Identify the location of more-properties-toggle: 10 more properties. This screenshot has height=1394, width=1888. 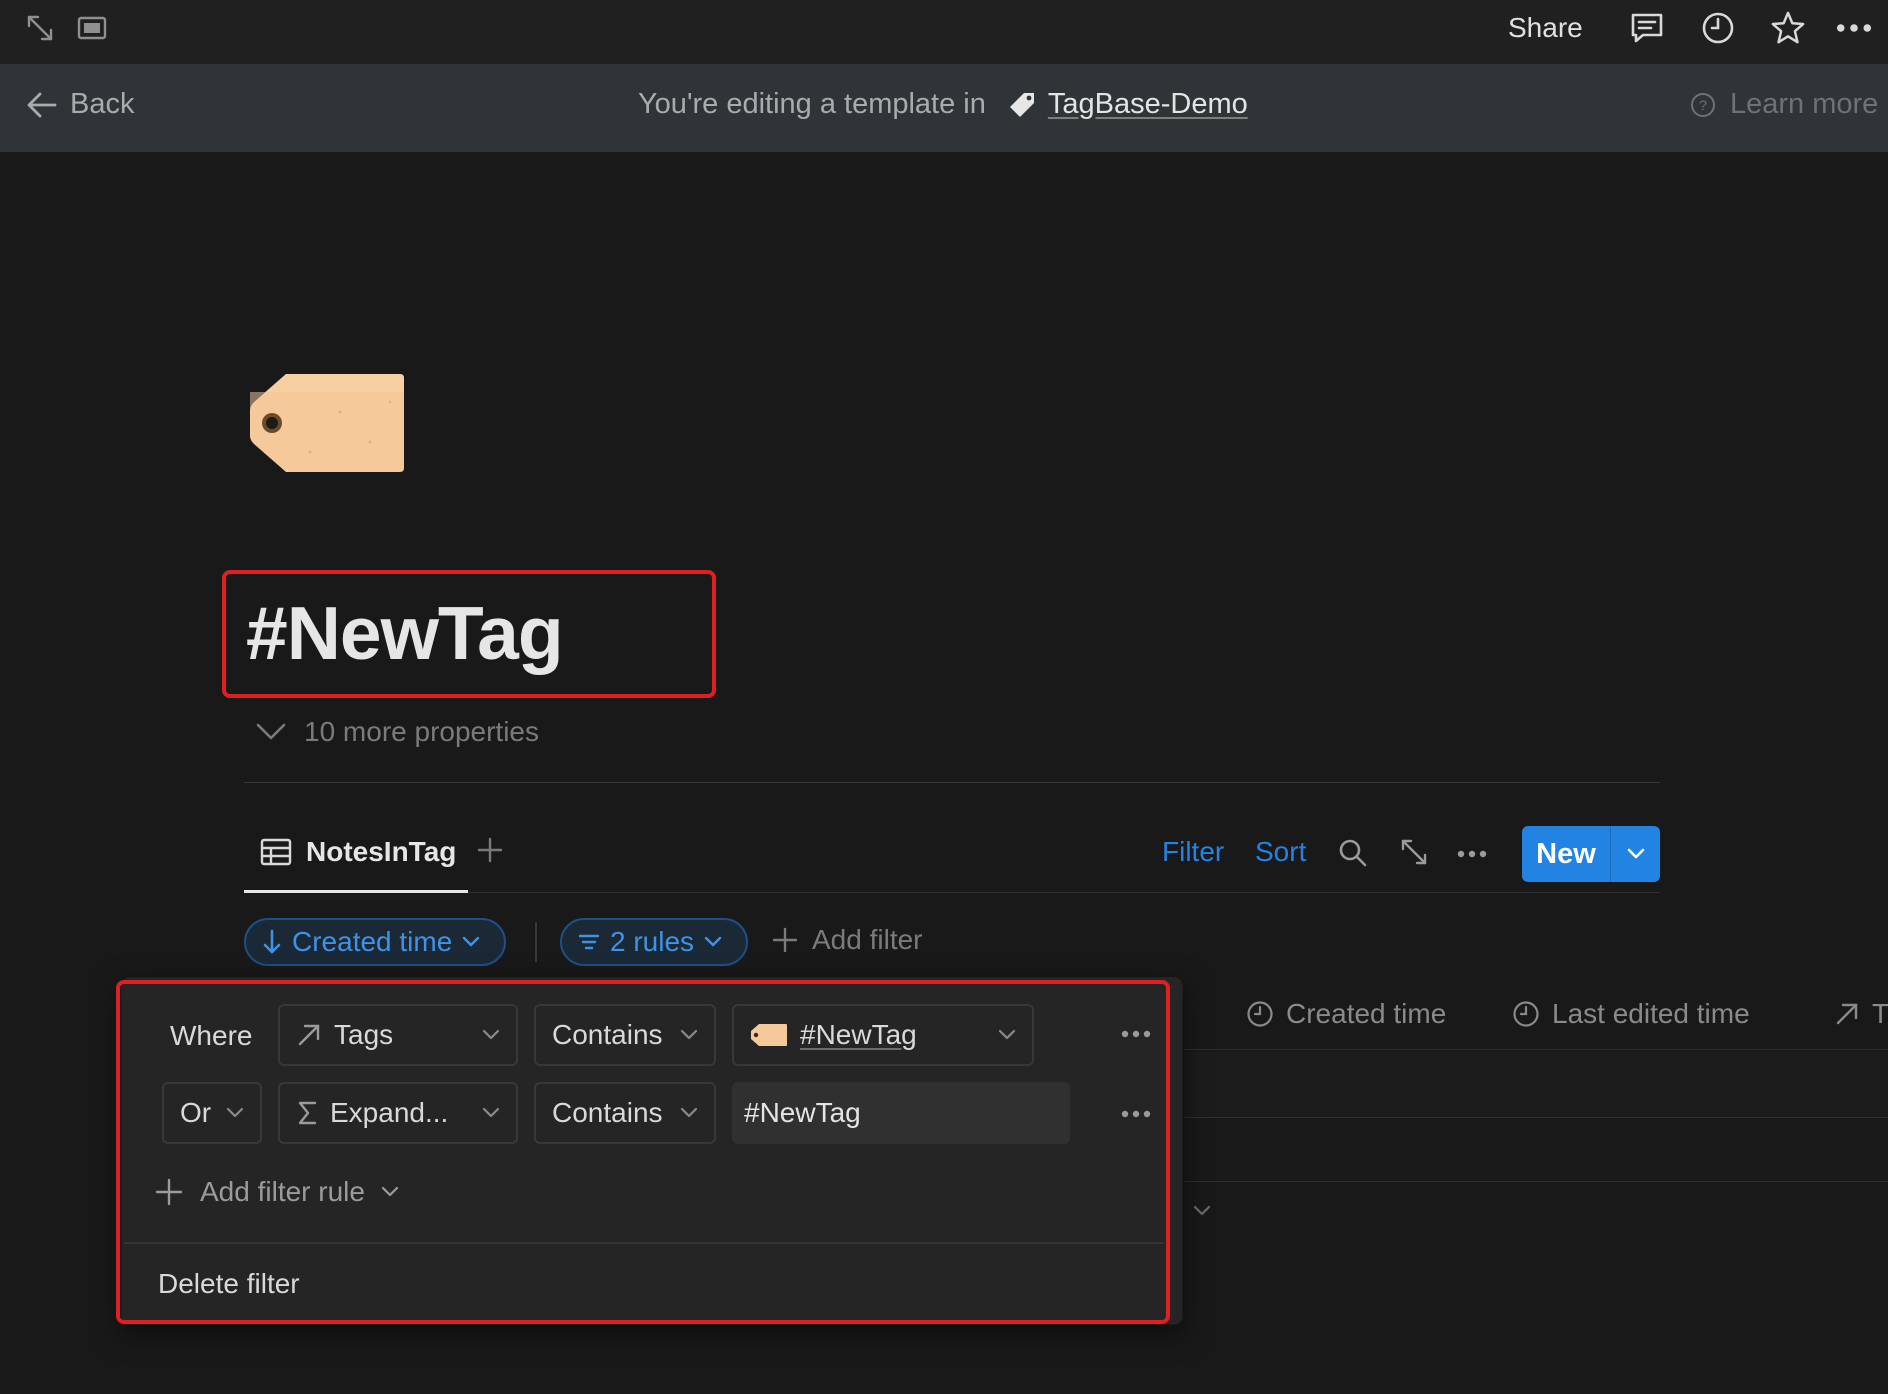
(397, 732).